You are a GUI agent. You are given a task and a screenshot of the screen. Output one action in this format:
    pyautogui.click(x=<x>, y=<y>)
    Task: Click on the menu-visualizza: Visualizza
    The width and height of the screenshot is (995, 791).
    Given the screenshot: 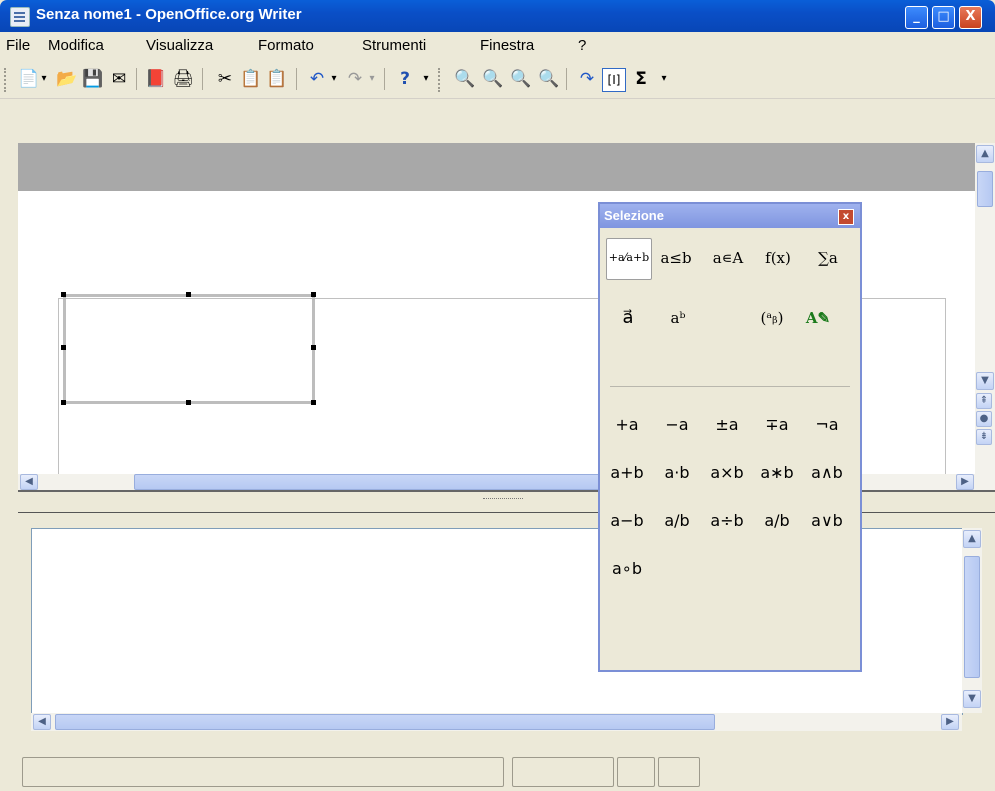 What is the action you would take?
    pyautogui.click(x=179, y=45)
    